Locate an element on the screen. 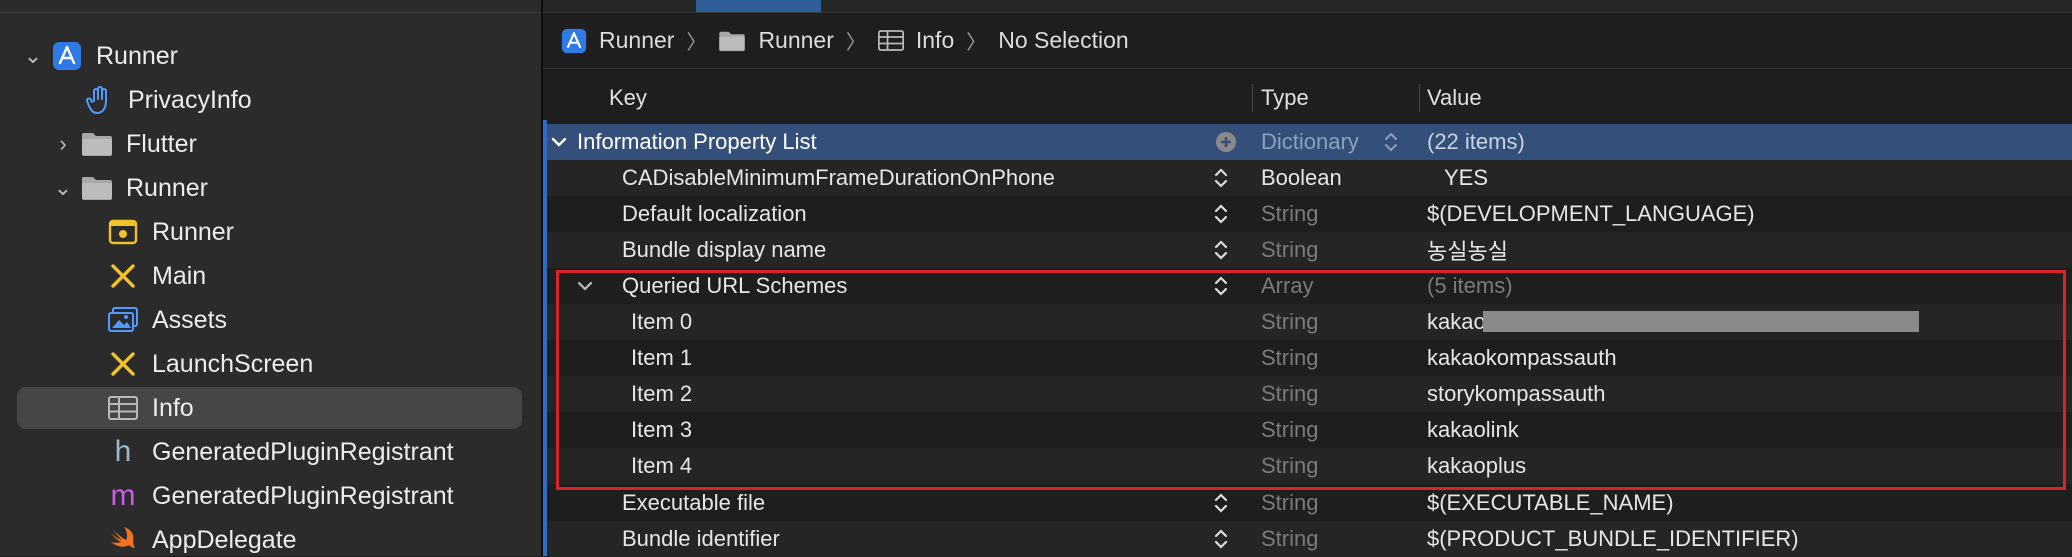 The height and width of the screenshot is (557, 2072). table-row: Queried URL Schemes Array (5 items) is located at coordinates (1307, 286).